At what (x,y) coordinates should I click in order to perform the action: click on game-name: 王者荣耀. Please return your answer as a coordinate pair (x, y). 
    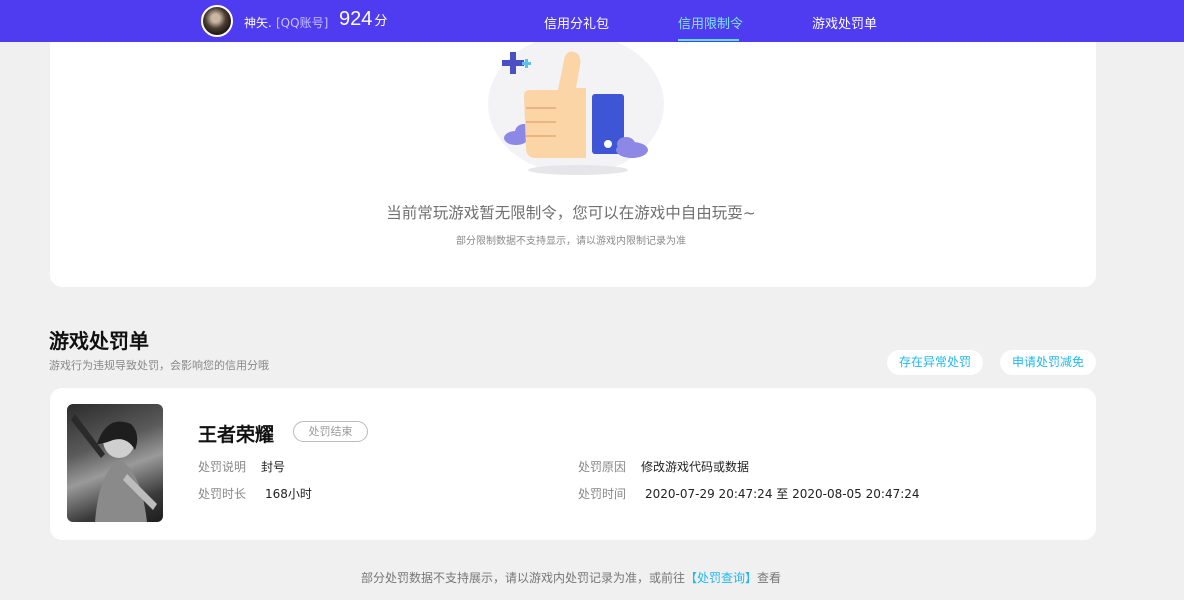
    Looking at the image, I should click on (236, 435).